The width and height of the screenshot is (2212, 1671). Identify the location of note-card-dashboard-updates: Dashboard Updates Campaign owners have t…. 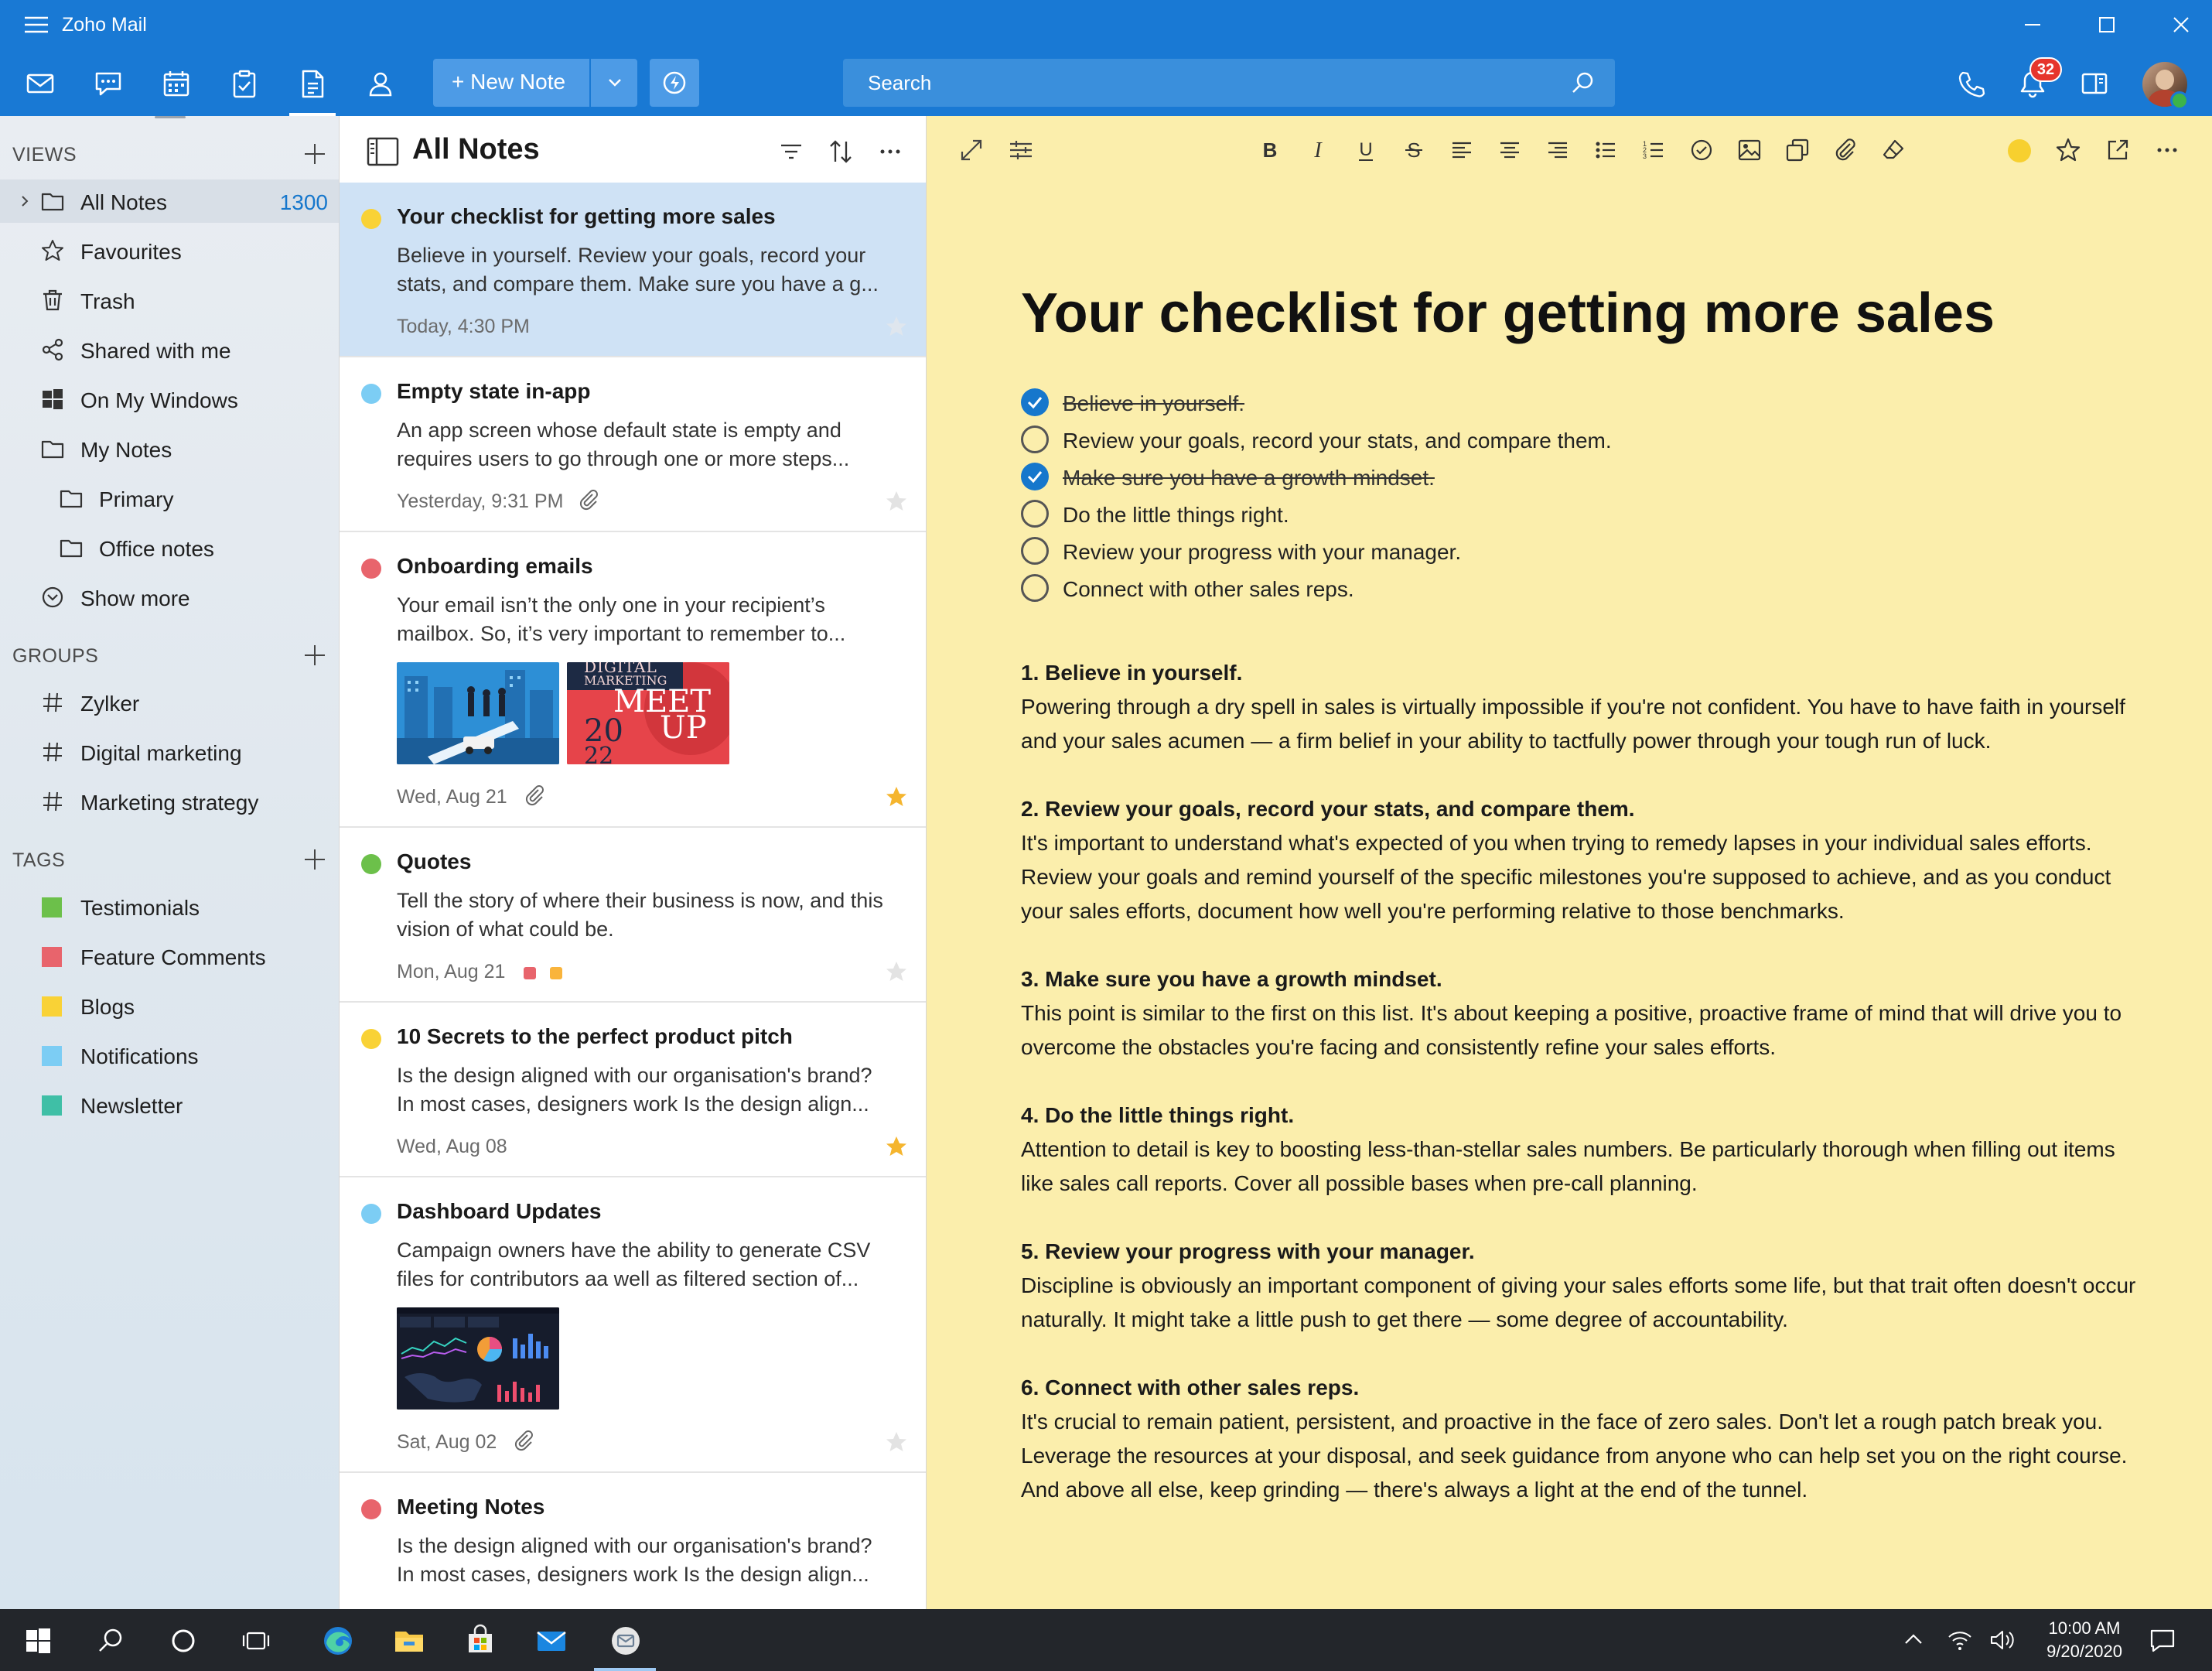
(633, 1325).